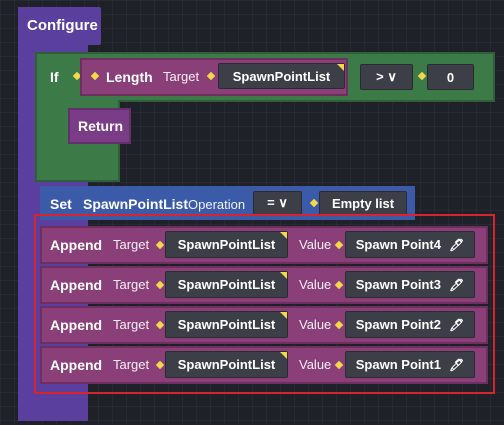 This screenshot has height=425, width=504. I want to click on empty-list-field: Empty list, so click(363, 203).